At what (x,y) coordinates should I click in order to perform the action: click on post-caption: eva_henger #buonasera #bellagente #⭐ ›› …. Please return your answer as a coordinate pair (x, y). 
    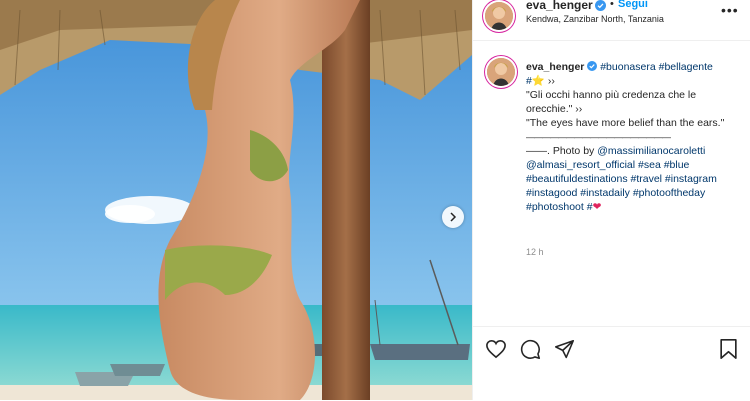
    Looking at the image, I should click on (633, 137).